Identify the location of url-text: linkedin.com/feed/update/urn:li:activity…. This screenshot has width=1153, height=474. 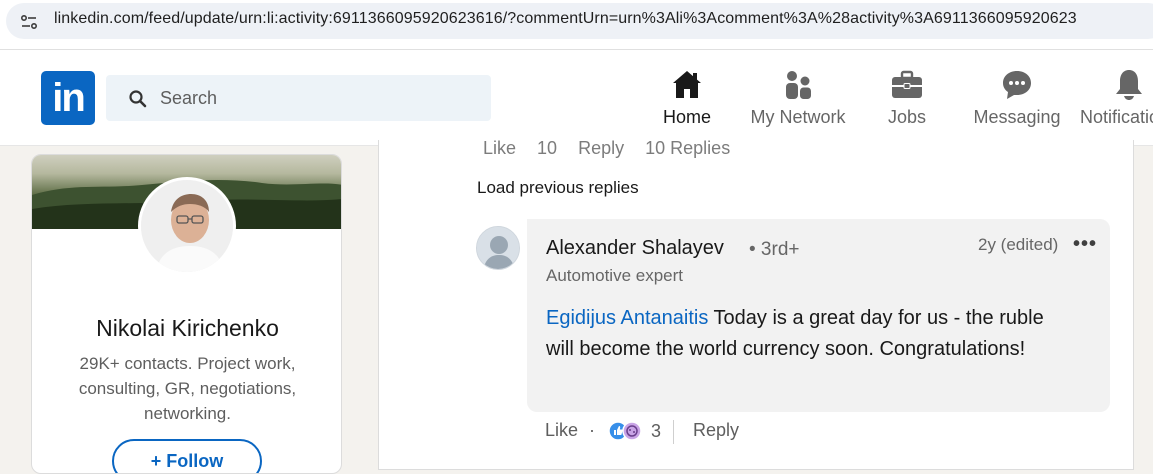
(565, 19).